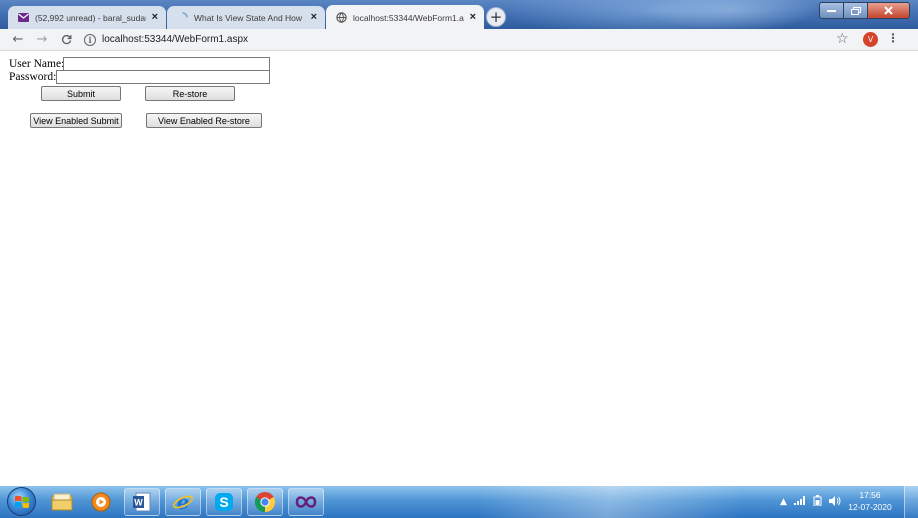  I want to click on clock-time: 17:56, so click(870, 495).